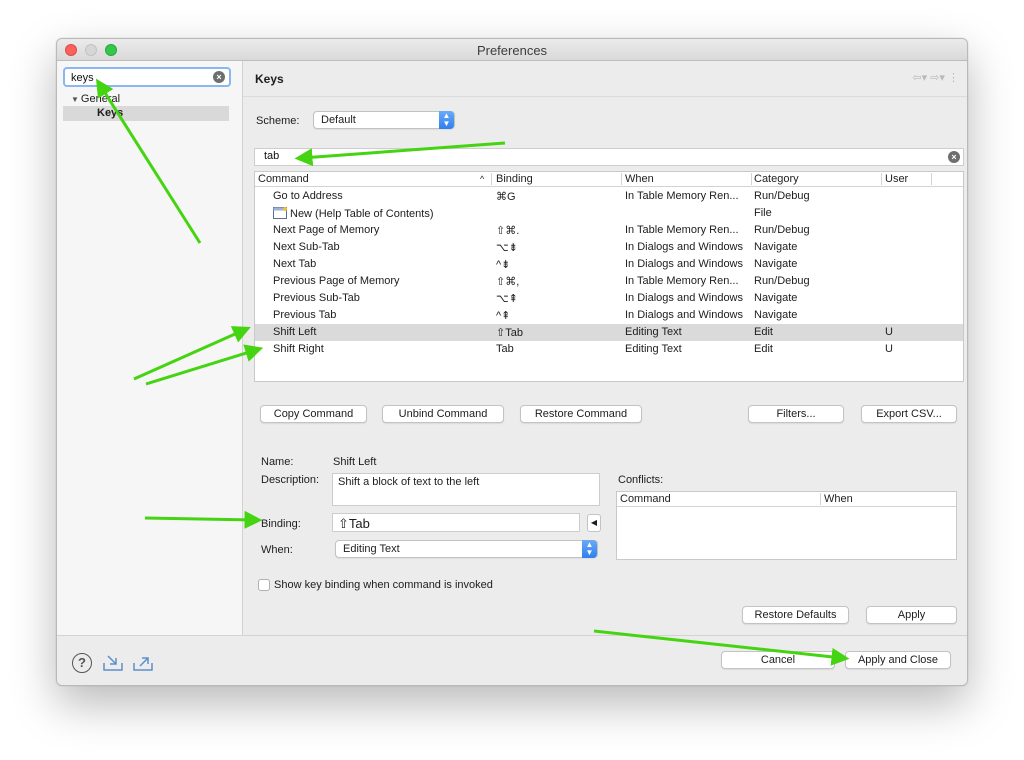 This screenshot has height=760, width=1024. I want to click on keys-filter: ×, so click(609, 157).